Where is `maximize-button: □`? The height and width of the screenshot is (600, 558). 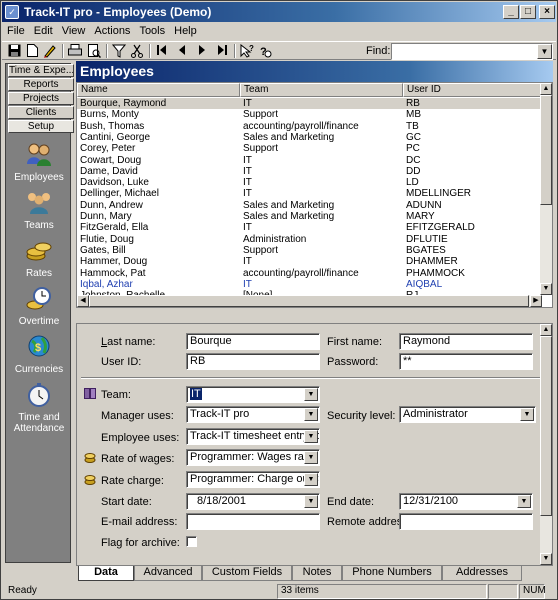
maximize-button: □ is located at coordinates (528, 12).